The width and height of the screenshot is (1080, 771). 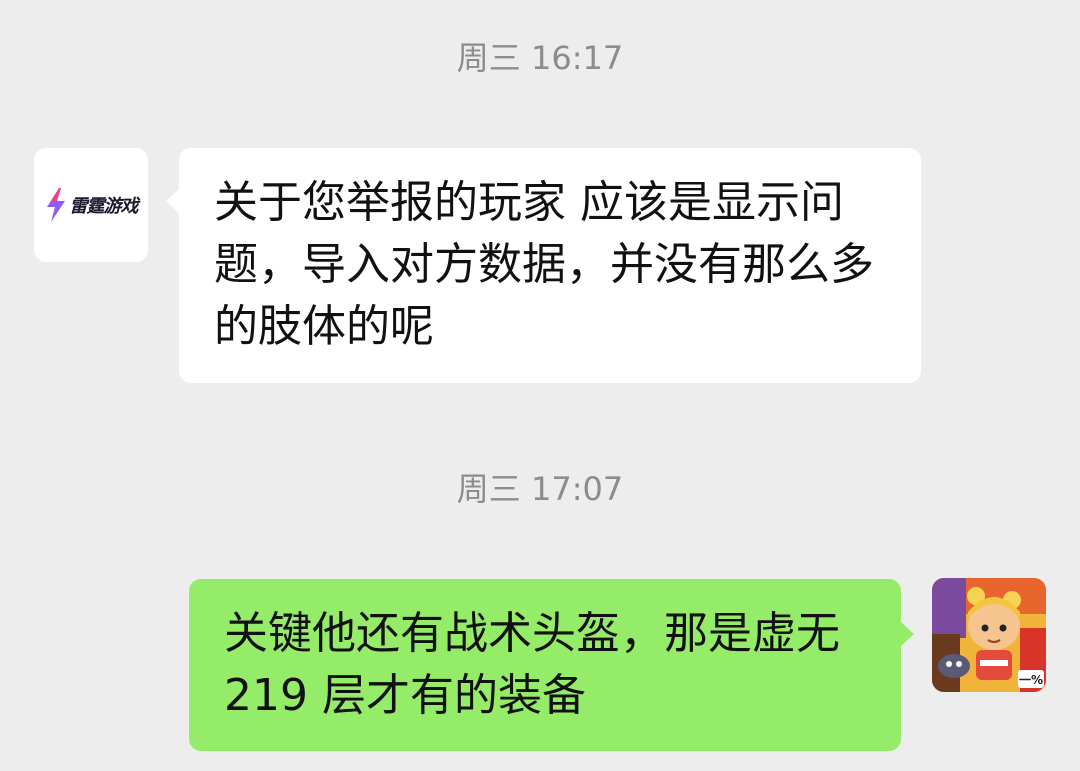 What do you see at coordinates (405, 695) in the screenshot?
I see `message-text-line: 219 层才有的装备` at bounding box center [405, 695].